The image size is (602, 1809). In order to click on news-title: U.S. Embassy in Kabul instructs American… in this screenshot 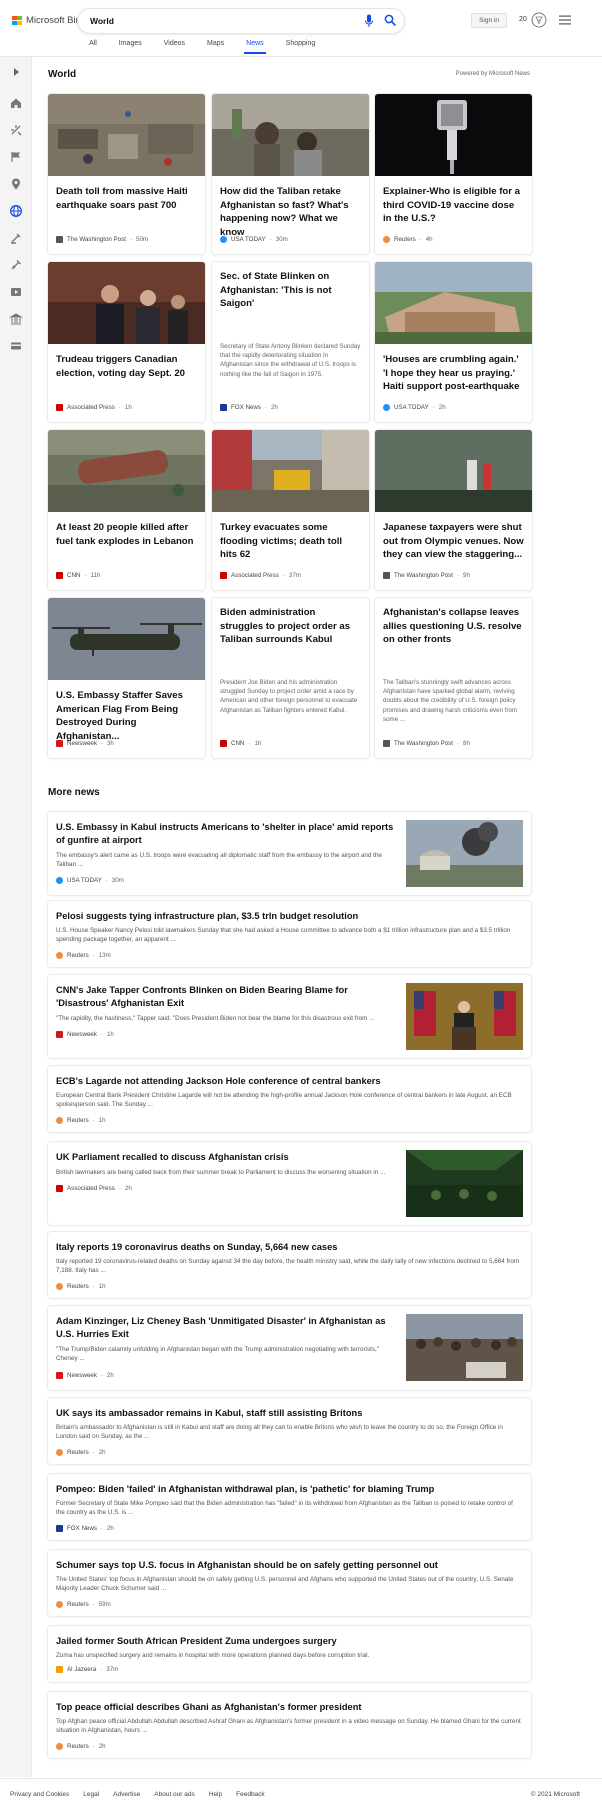, I will do `click(226, 834)`.